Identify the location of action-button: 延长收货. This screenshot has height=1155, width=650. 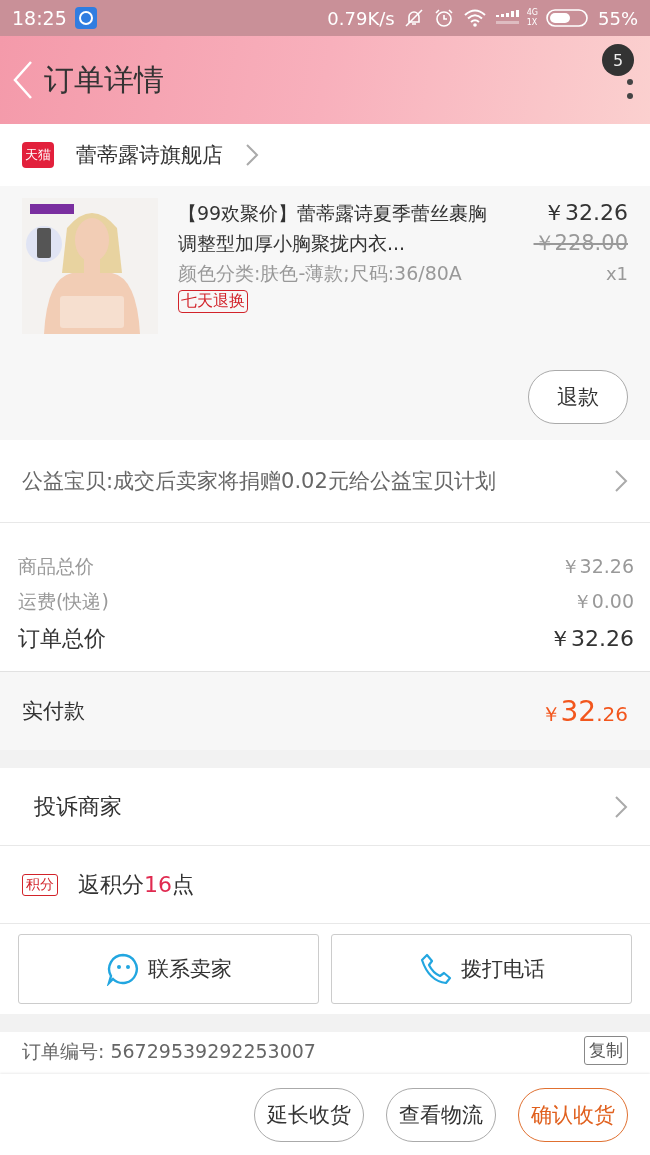
(309, 1114).